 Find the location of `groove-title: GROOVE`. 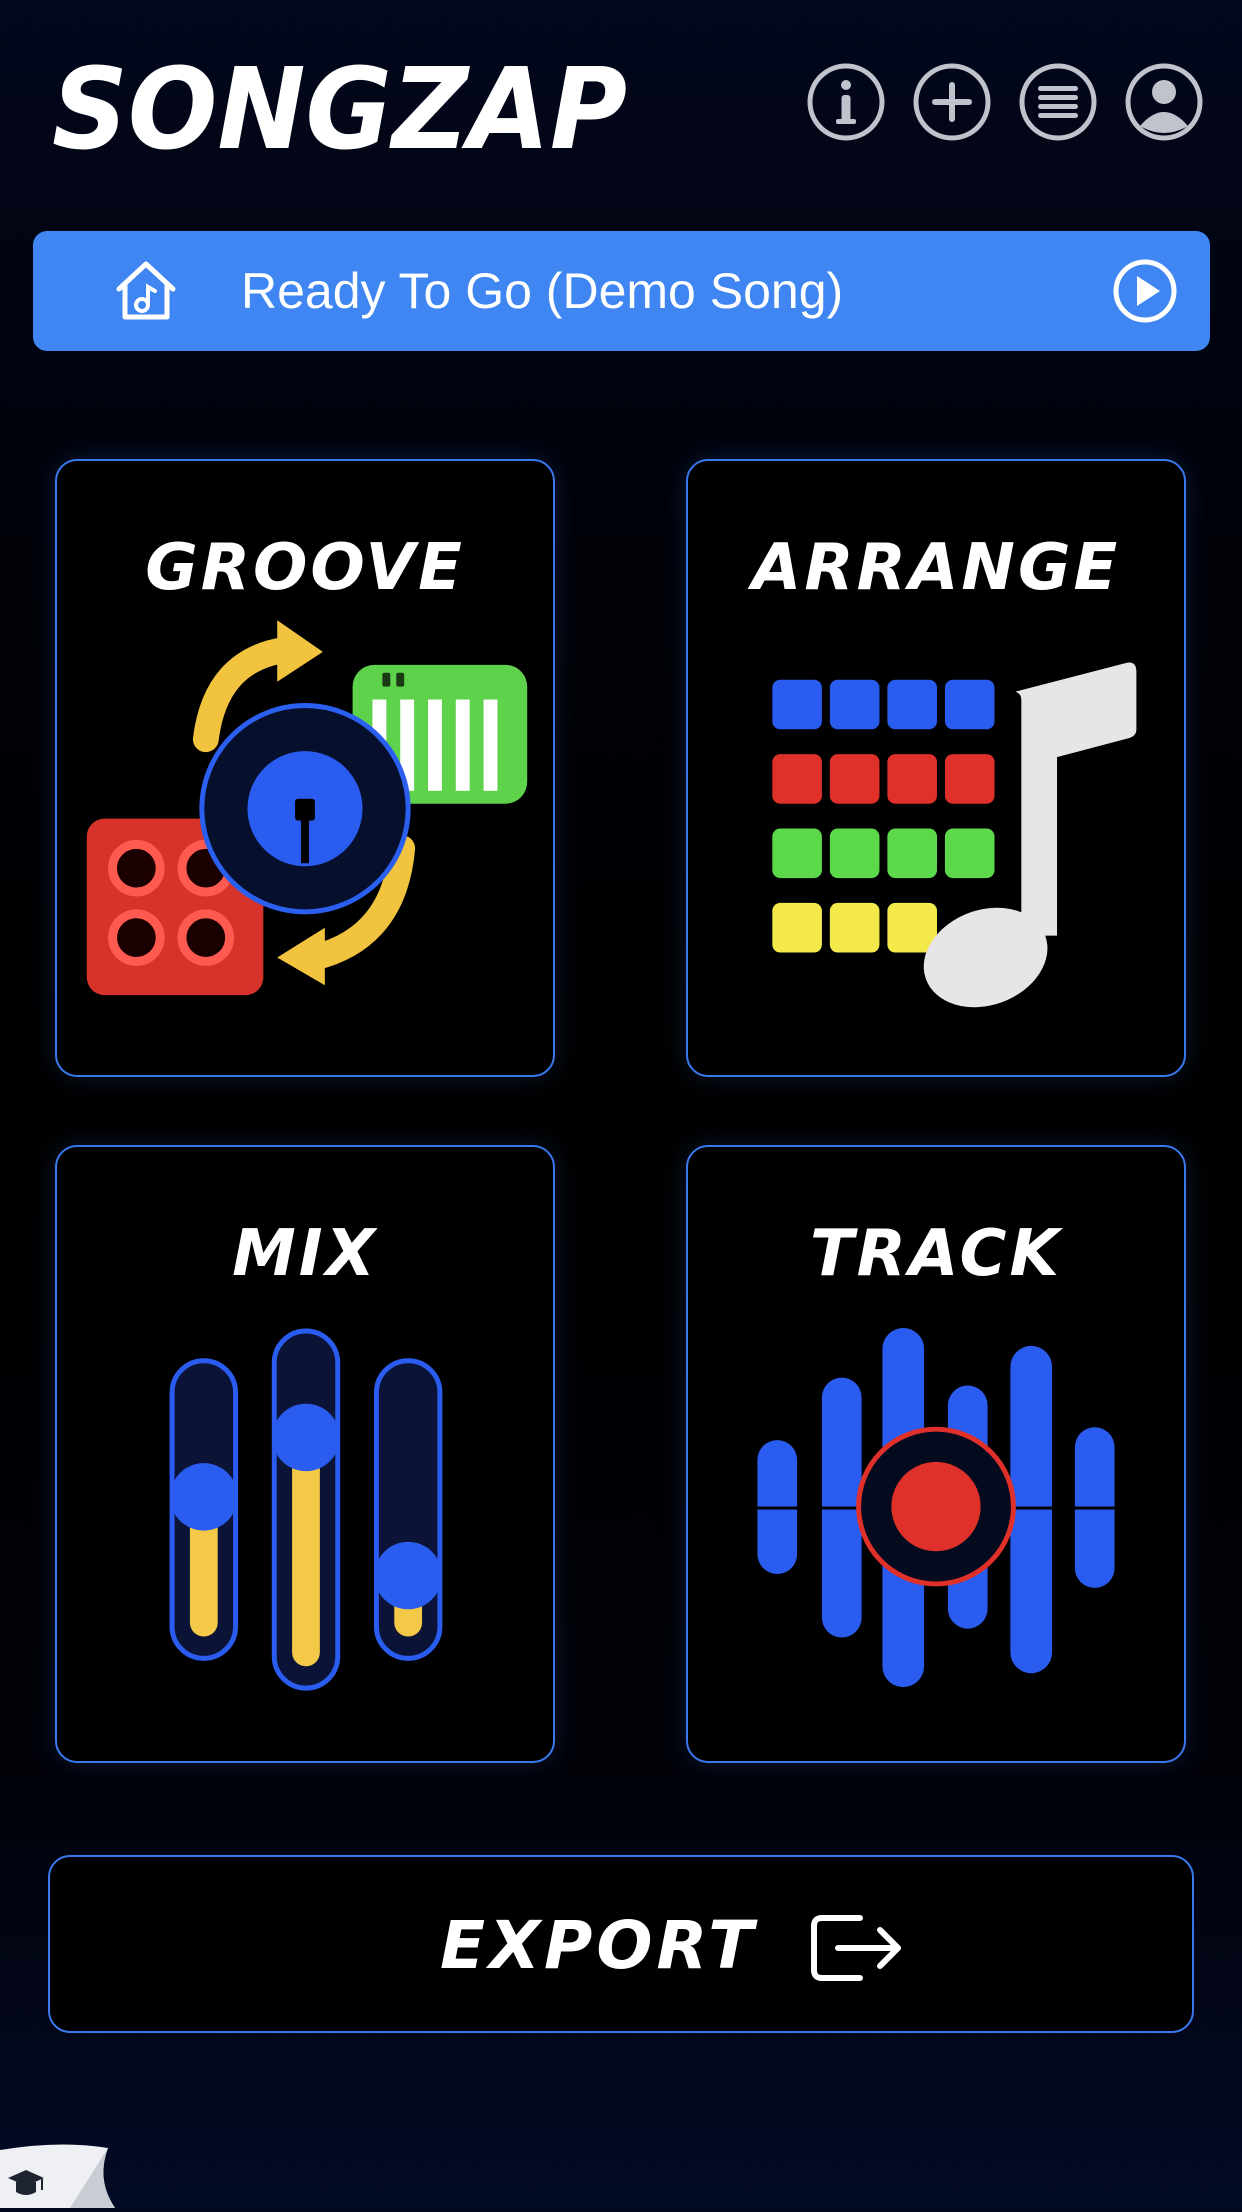

groove-title: GROOVE is located at coordinates (305, 568).